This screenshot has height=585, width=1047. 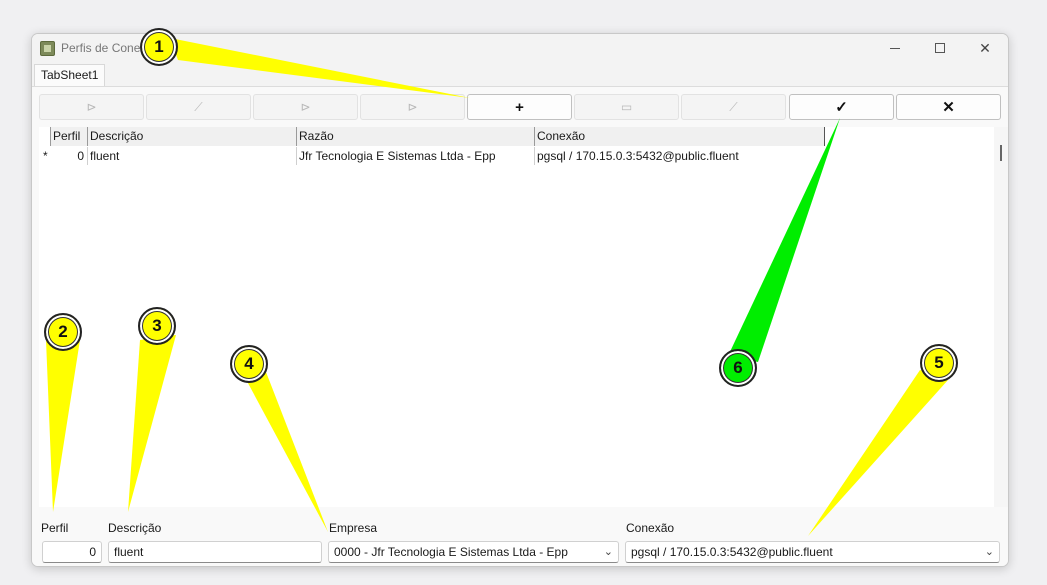 I want to click on delete-icon: ▭, so click(x=626, y=107).